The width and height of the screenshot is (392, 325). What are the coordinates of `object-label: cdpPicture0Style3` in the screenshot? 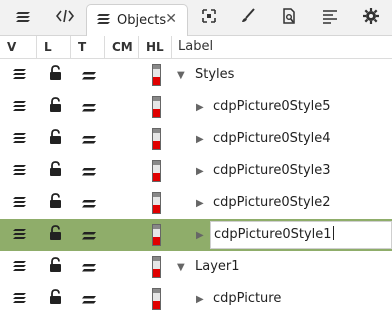 It's located at (272, 171).